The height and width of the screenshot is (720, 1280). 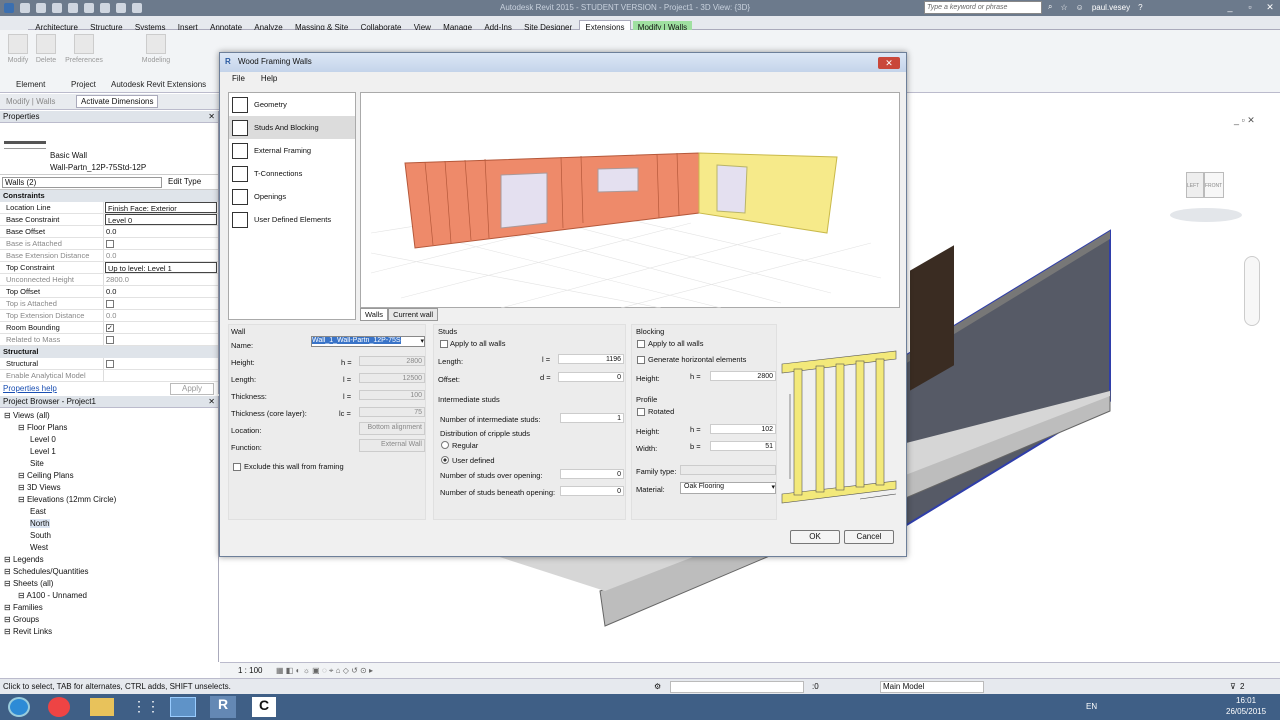 I want to click on tab-walls: Walls, so click(x=374, y=314).